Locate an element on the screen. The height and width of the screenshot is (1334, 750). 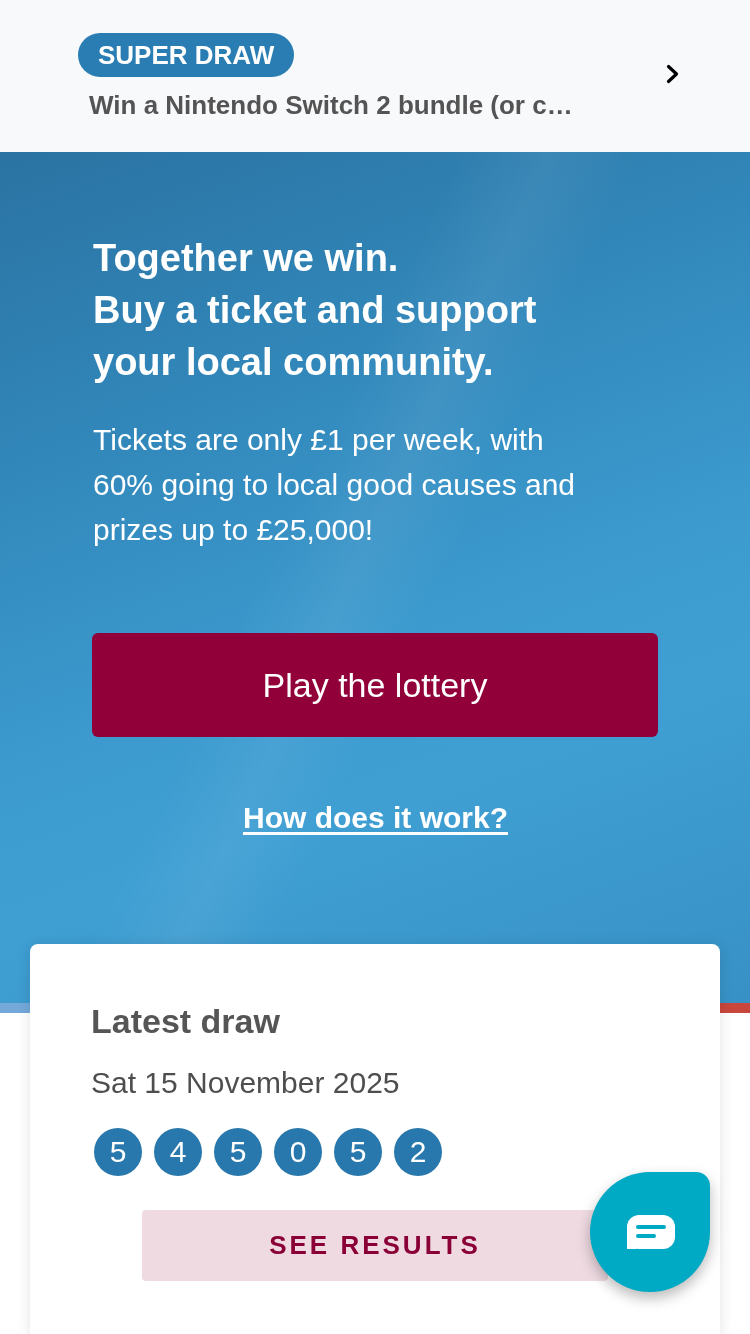
hero-headline: Together we win. Buy a ticket and support your local community. is located at coordinates (315, 310).